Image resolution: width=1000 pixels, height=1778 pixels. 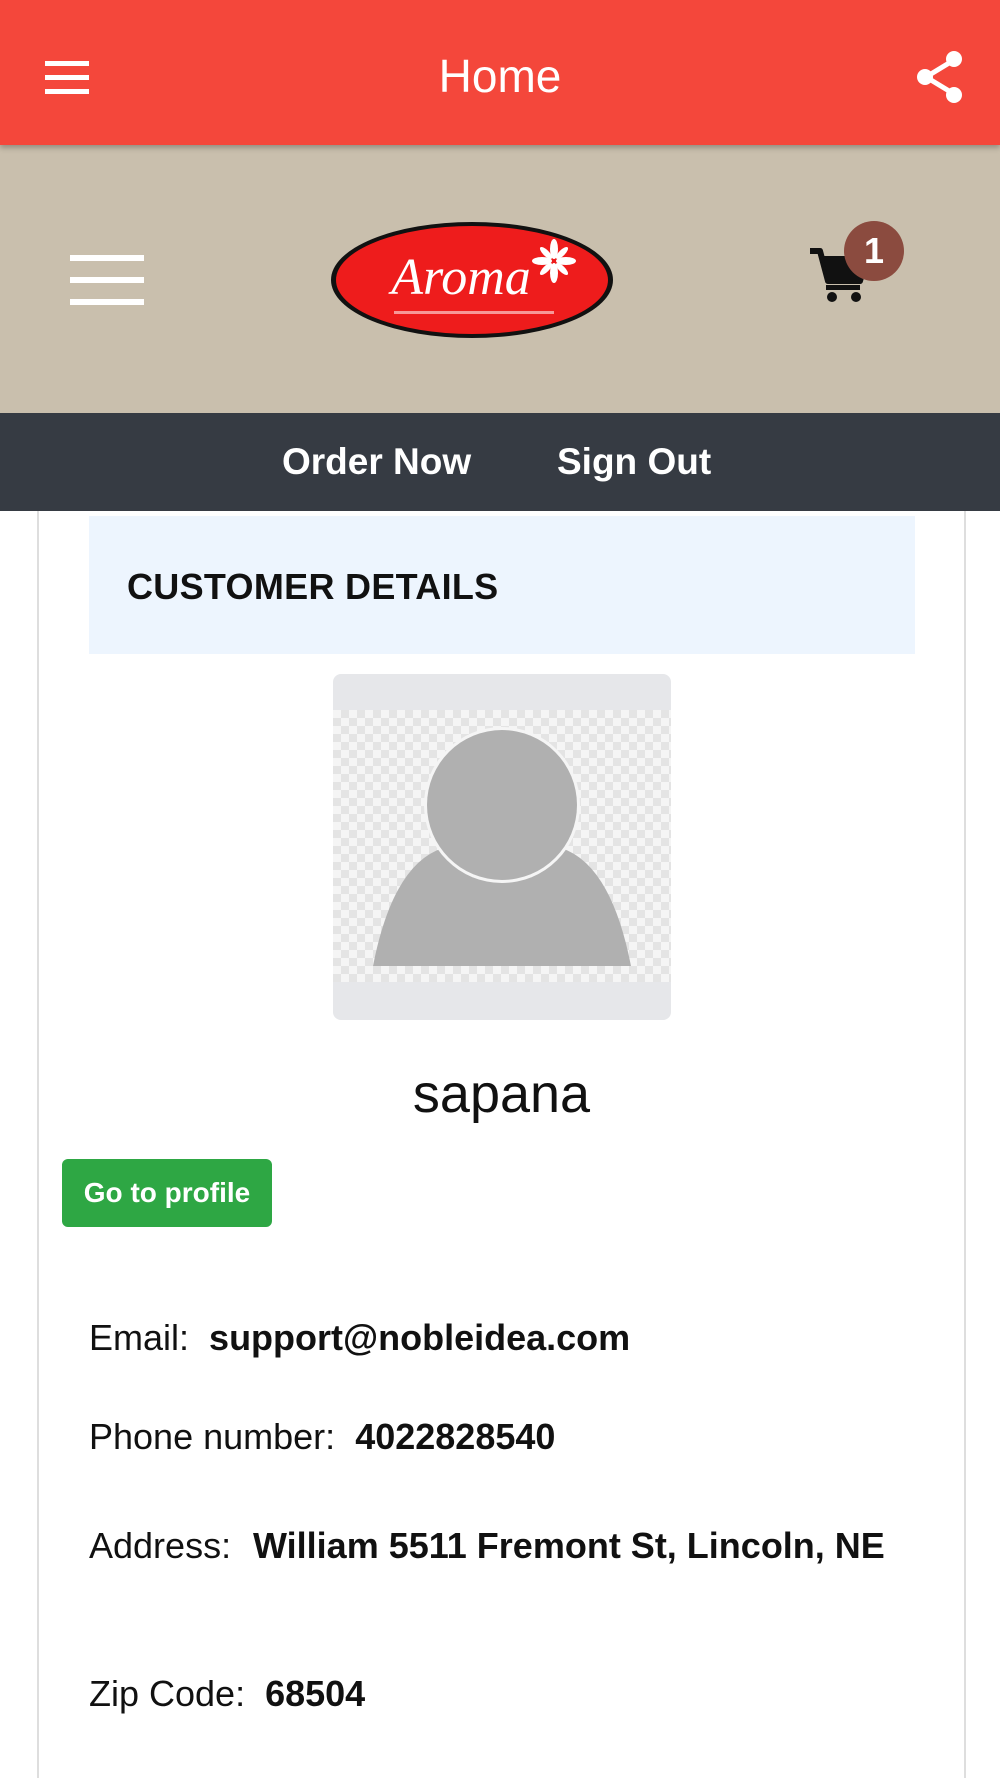 I want to click on email-row: Email: support@nobleidea.com, so click(x=359, y=1338).